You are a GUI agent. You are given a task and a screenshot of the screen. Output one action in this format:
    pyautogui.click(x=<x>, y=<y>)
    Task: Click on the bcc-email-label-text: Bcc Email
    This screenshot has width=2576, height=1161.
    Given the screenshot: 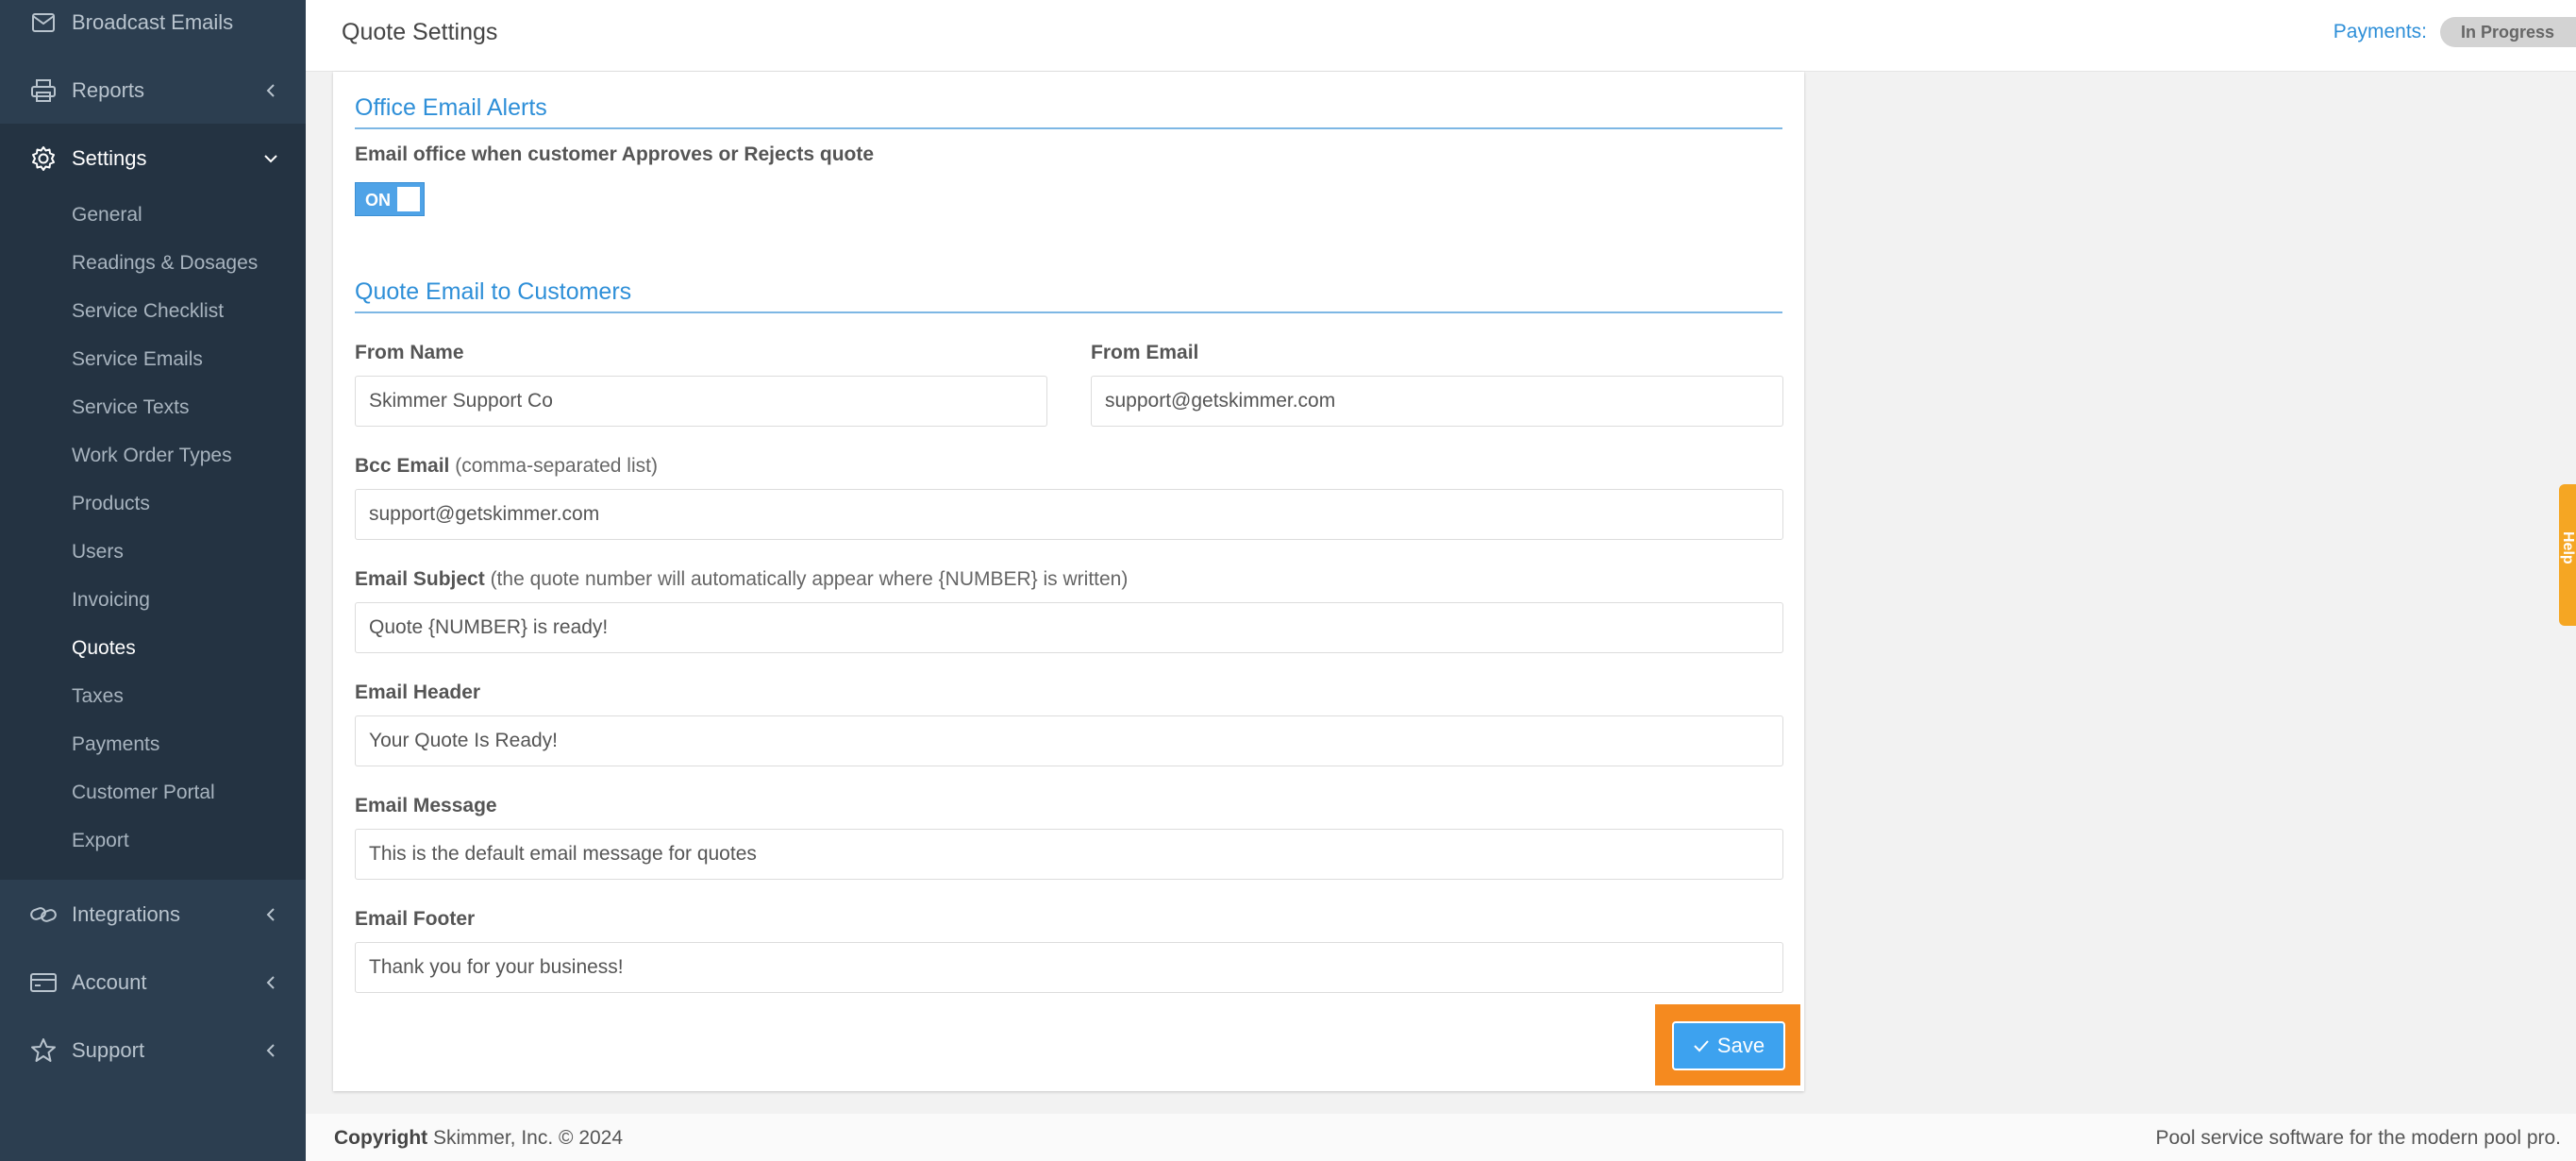 What is the action you would take?
    pyautogui.click(x=402, y=466)
    